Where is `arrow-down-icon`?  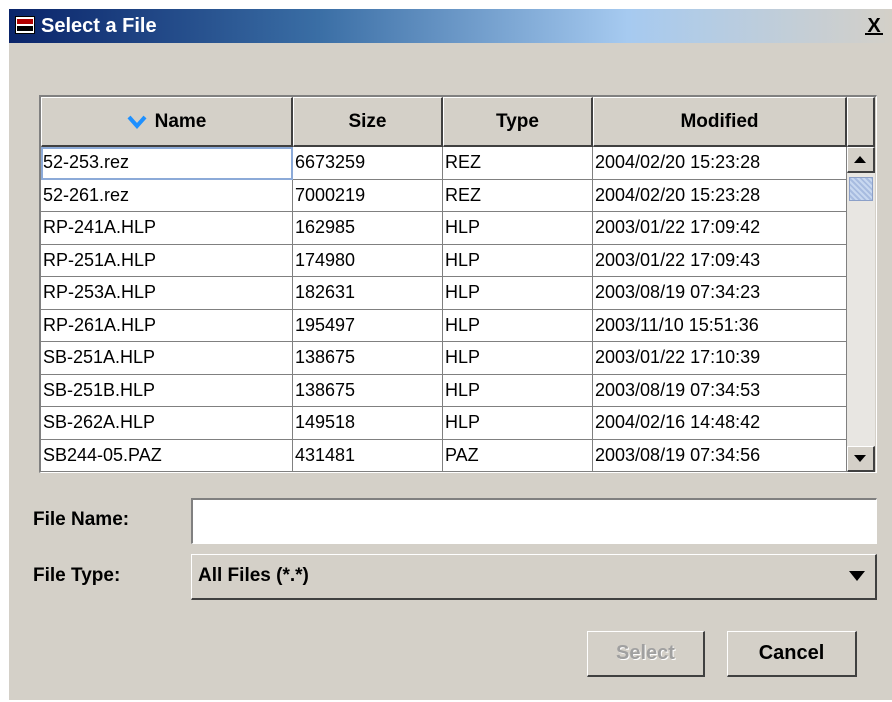
arrow-down-icon is located at coordinates (860, 458).